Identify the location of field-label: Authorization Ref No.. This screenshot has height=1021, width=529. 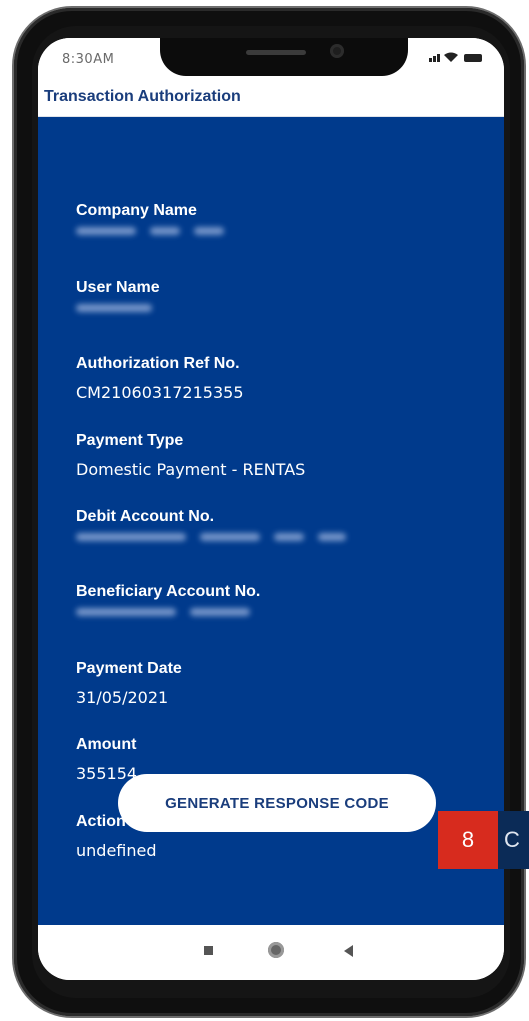
(158, 363).